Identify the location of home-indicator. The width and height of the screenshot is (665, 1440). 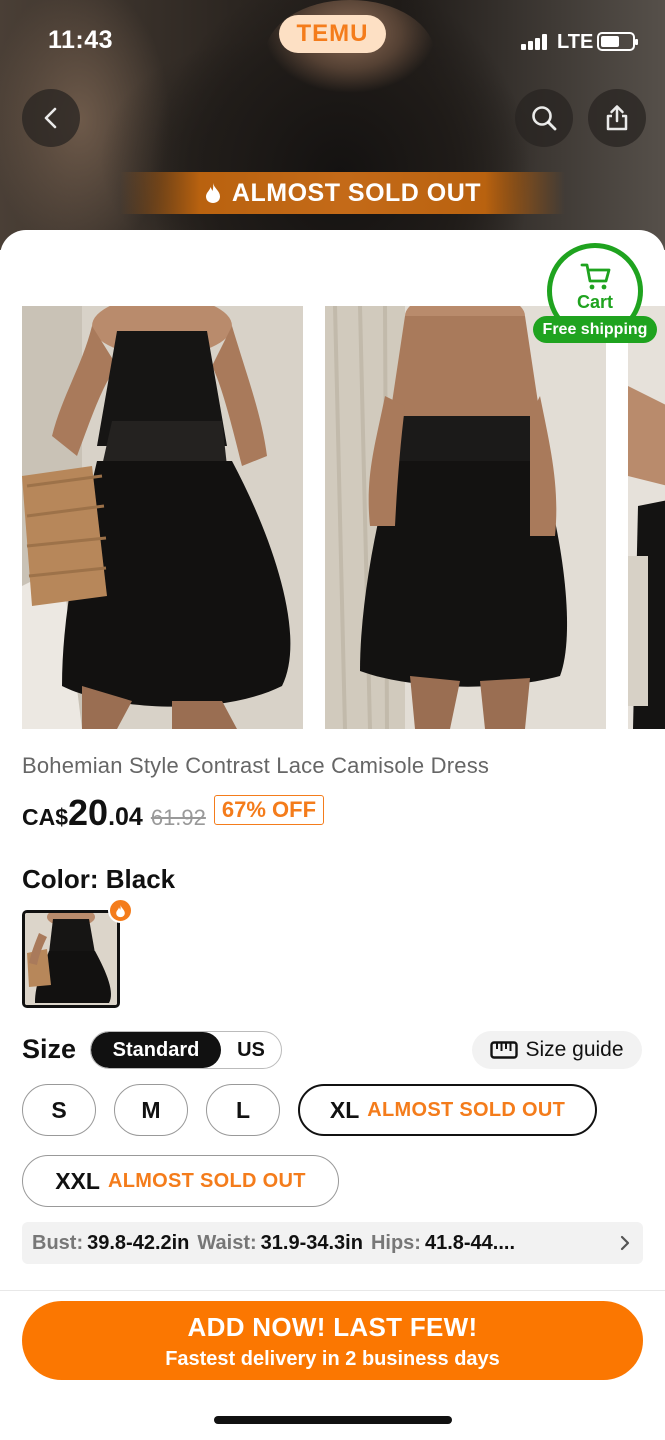
(333, 1420).